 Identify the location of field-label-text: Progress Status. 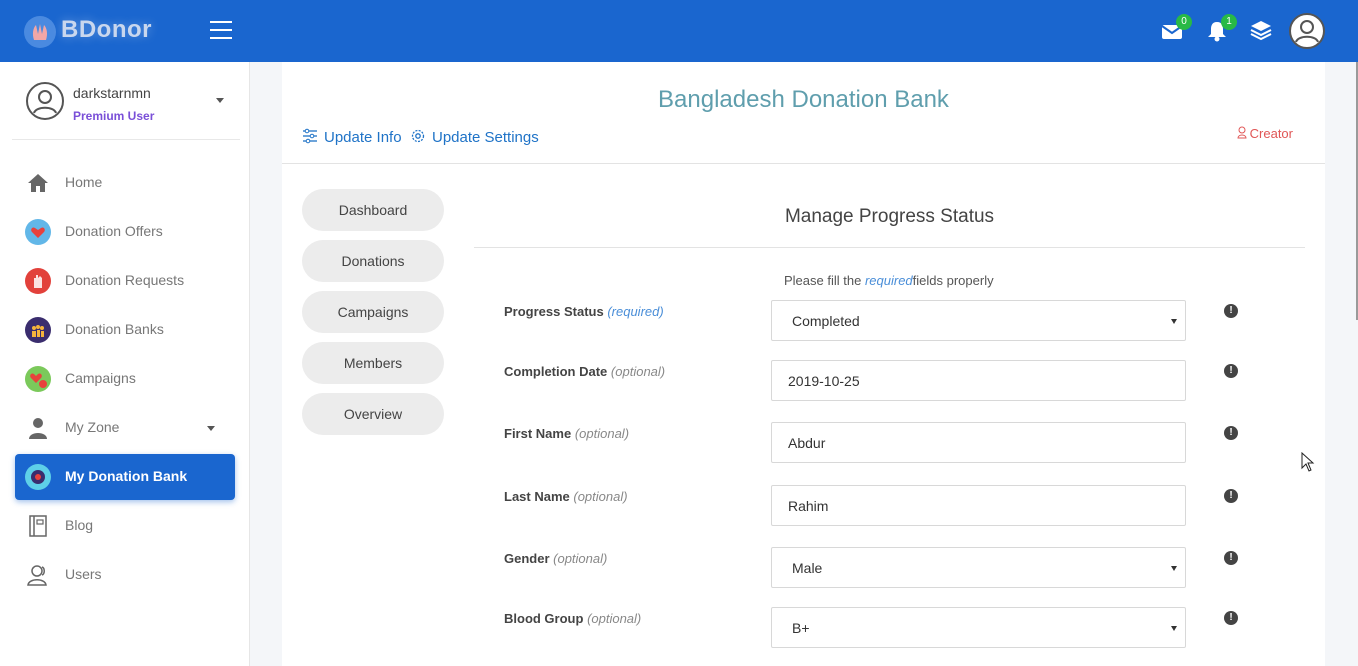
(554, 311).